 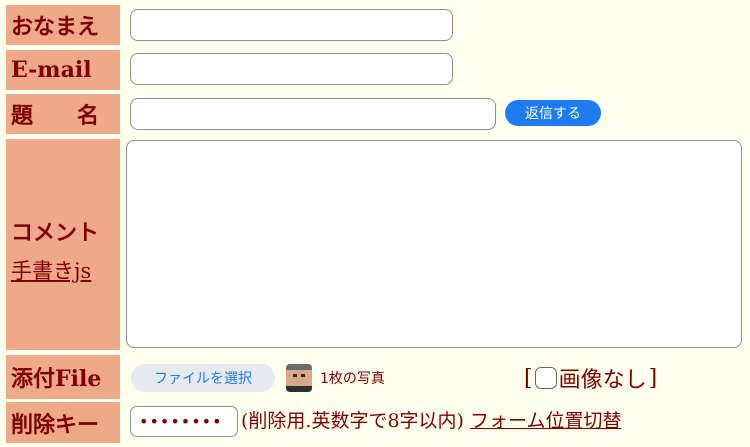 What do you see at coordinates (352, 379) in the screenshot?
I see `selected-file-text: 1枚の写真` at bounding box center [352, 379].